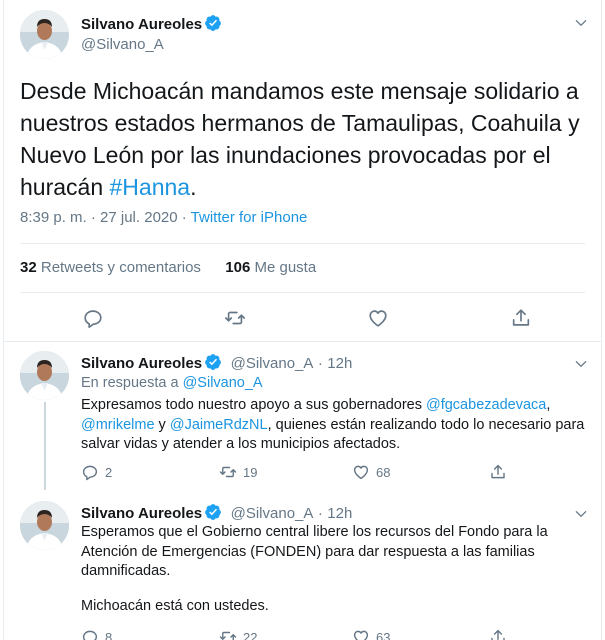 Image resolution: width=605 pixels, height=640 pixels. I want to click on retweet-button: 19, so click(238, 472).